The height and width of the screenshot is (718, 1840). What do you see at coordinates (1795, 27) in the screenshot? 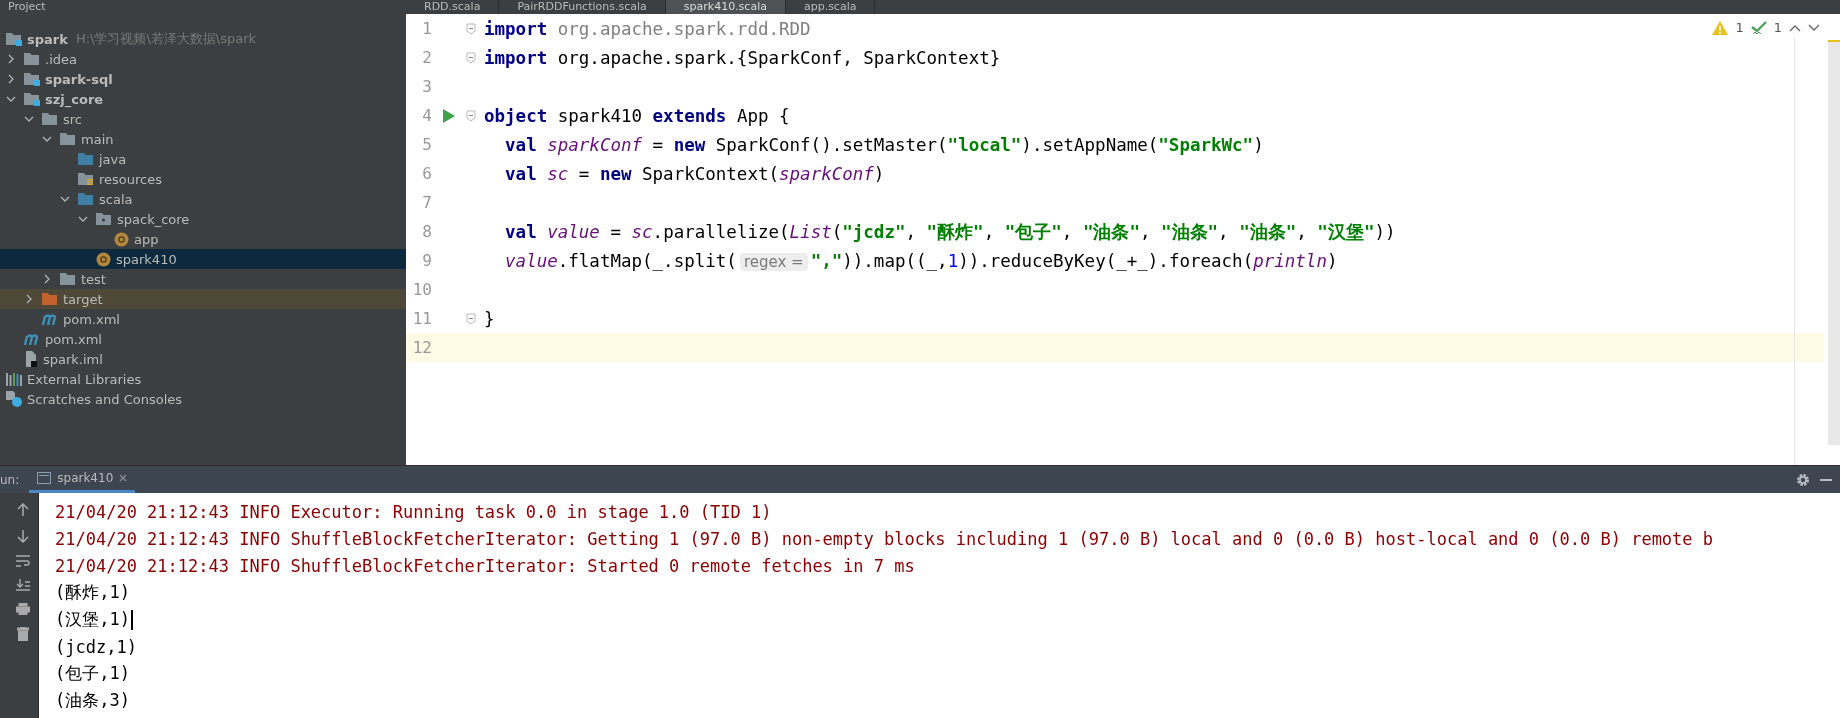
I see `chevron-up-icon` at bounding box center [1795, 27].